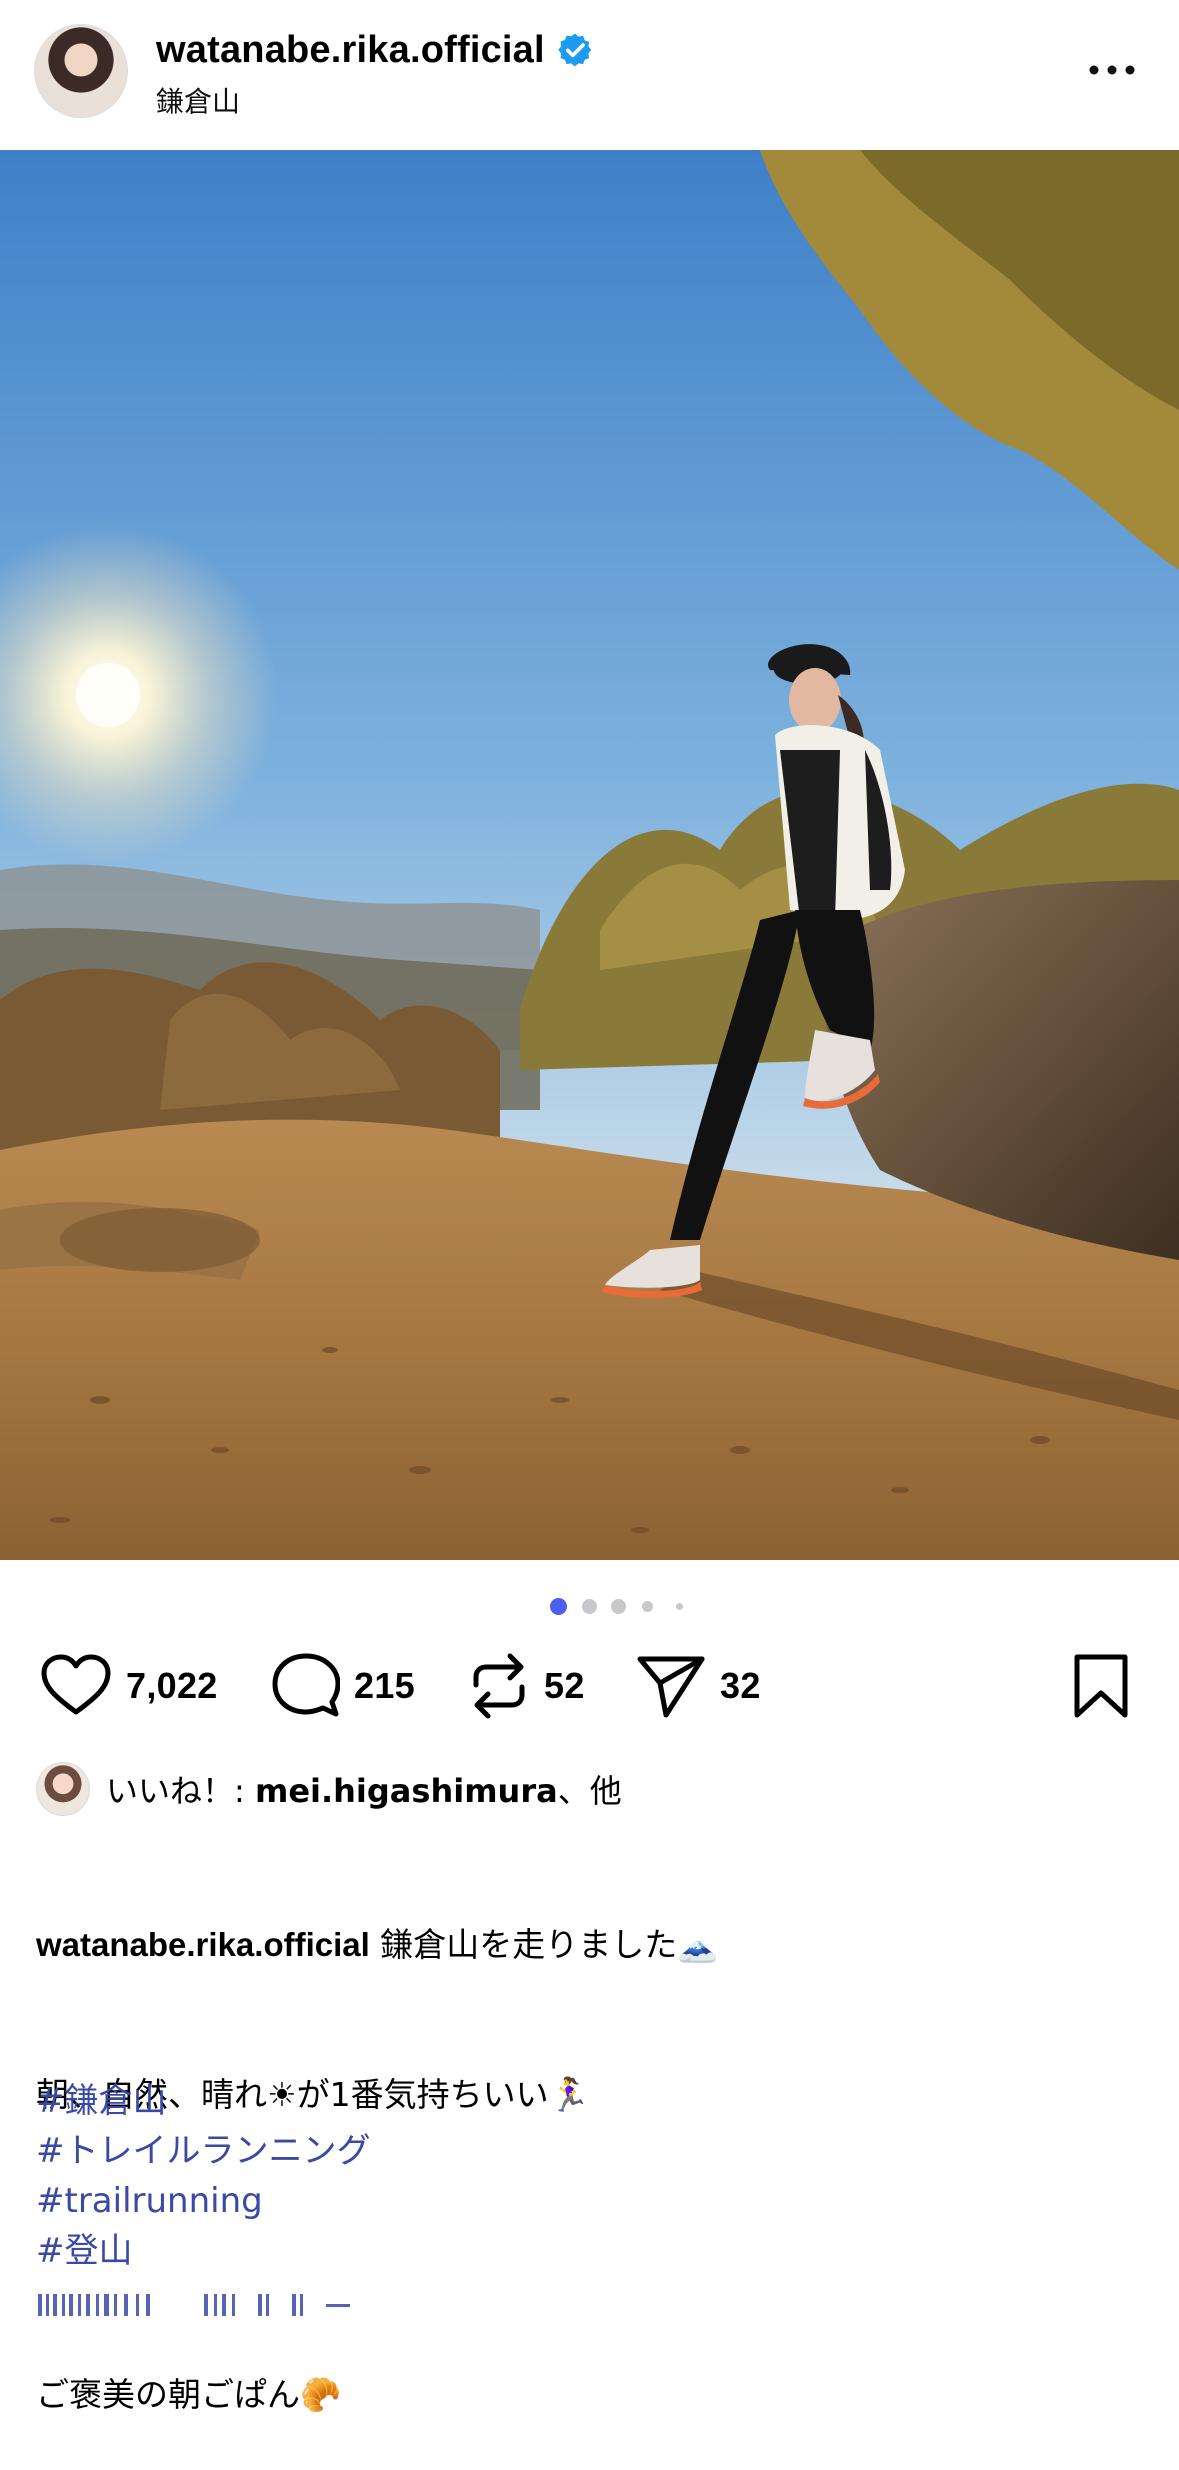 Image resolution: width=1179 pixels, height=2470 pixels. I want to click on save-action, so click(1101, 1686).